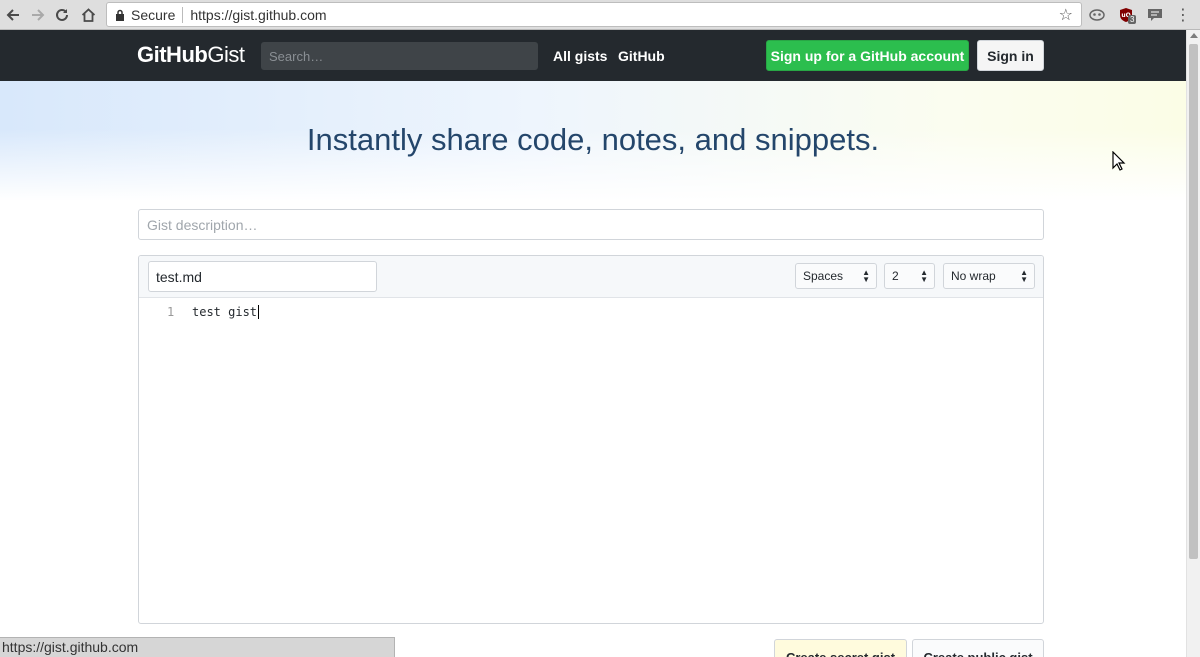  What do you see at coordinates (641, 56) in the screenshot?
I see `github-link: GitHub` at bounding box center [641, 56].